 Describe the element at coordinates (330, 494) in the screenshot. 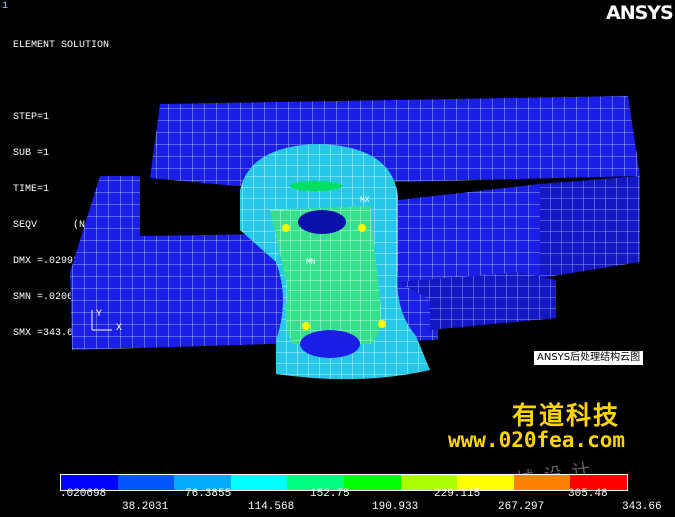

I see `colorbar-label-5: 152.75` at that location.